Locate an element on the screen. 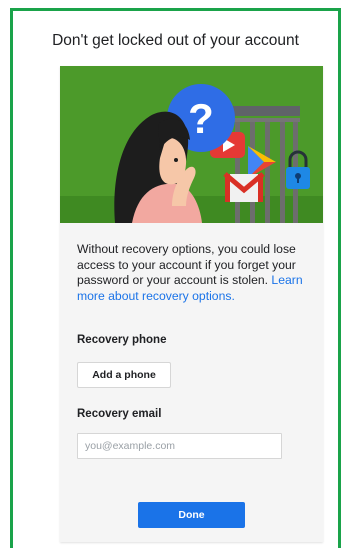 The width and height of the screenshot is (346, 548). add-phone-button: Add a phone is located at coordinates (124, 375).